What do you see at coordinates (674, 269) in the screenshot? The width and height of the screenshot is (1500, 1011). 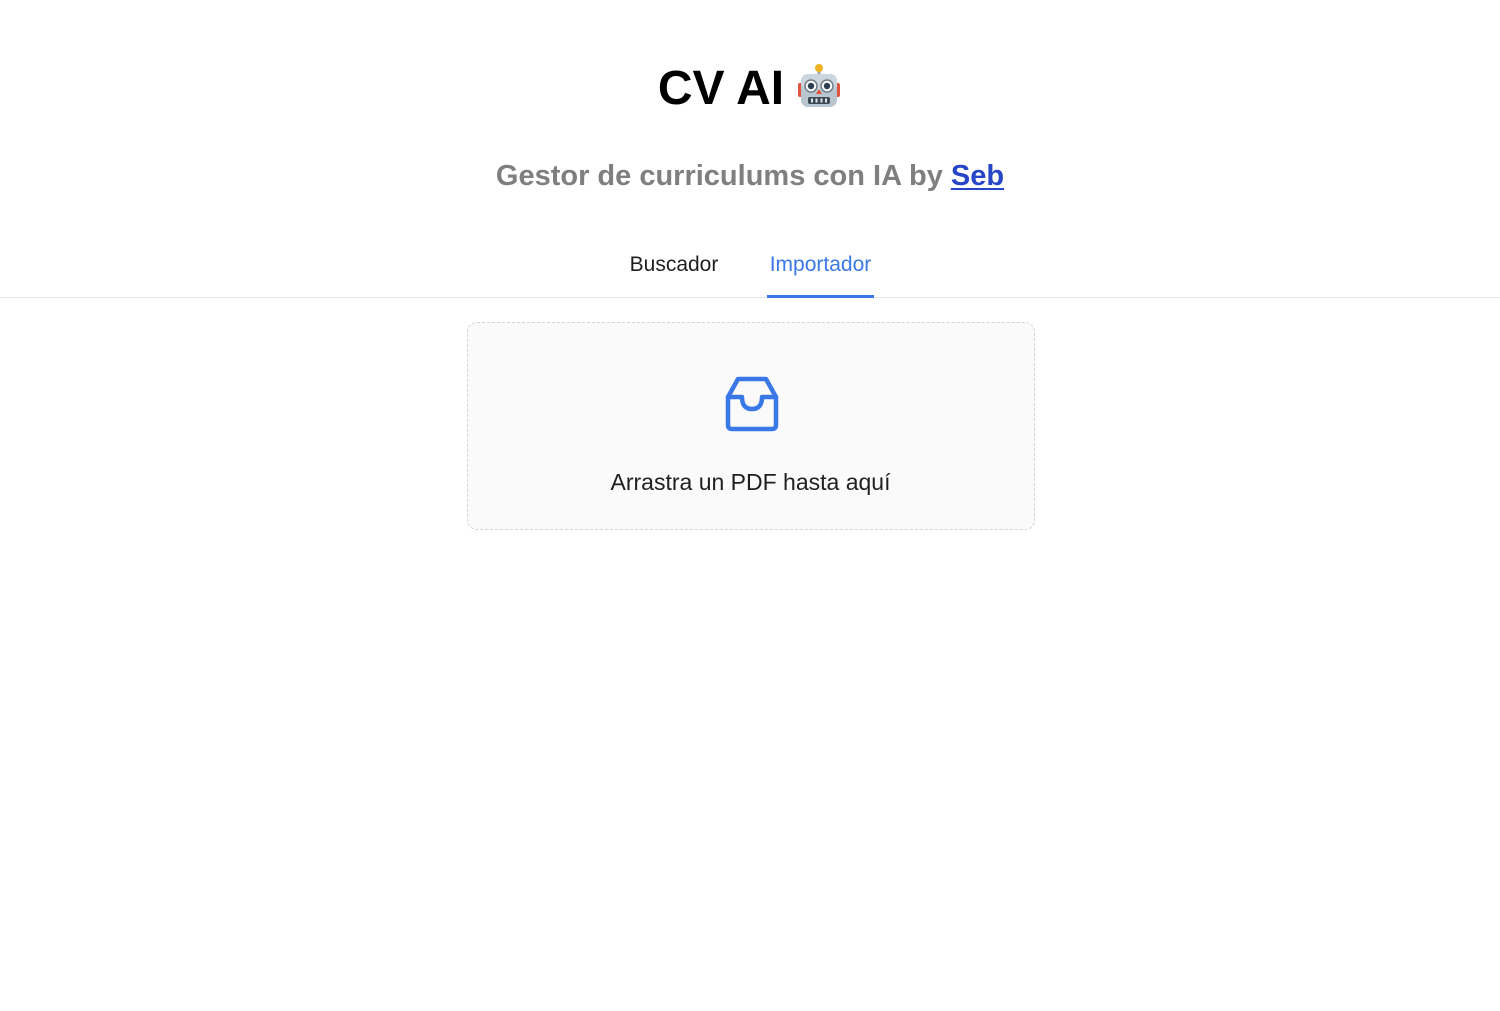 I see `tab-buscador: Buscador` at bounding box center [674, 269].